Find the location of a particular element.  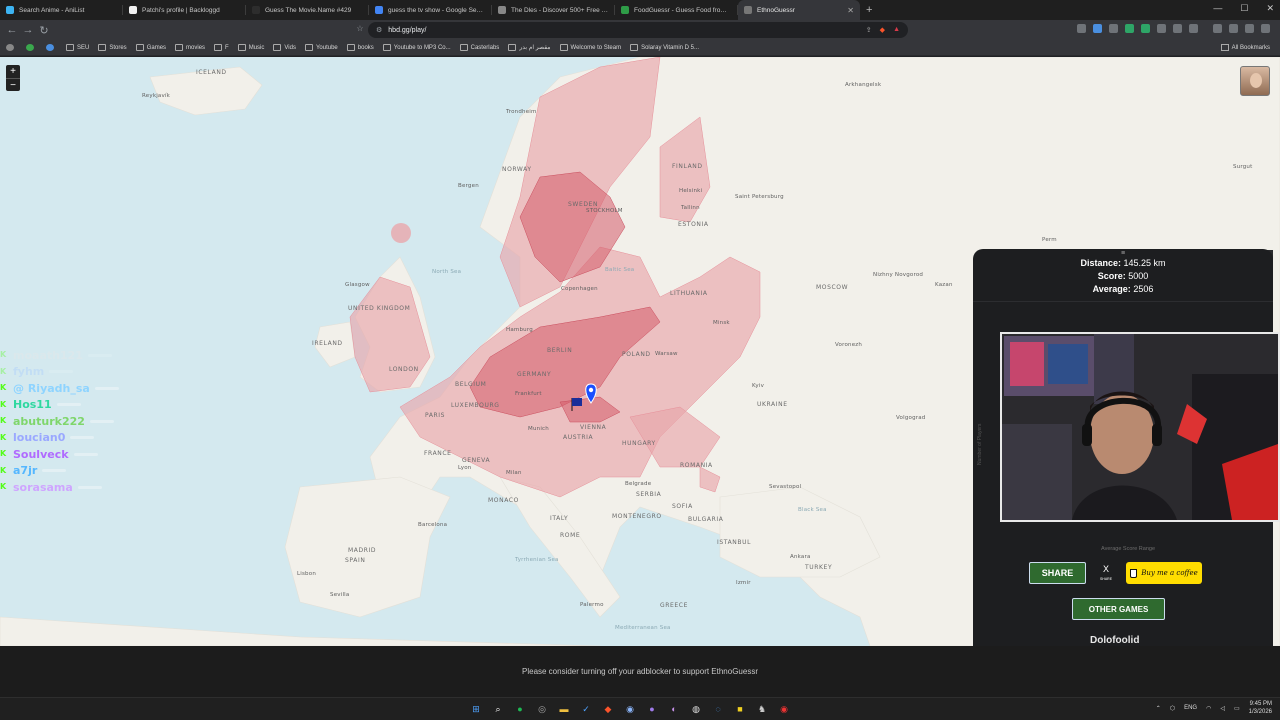

brave-shield-icon: ◆ is located at coordinates (882, 30).